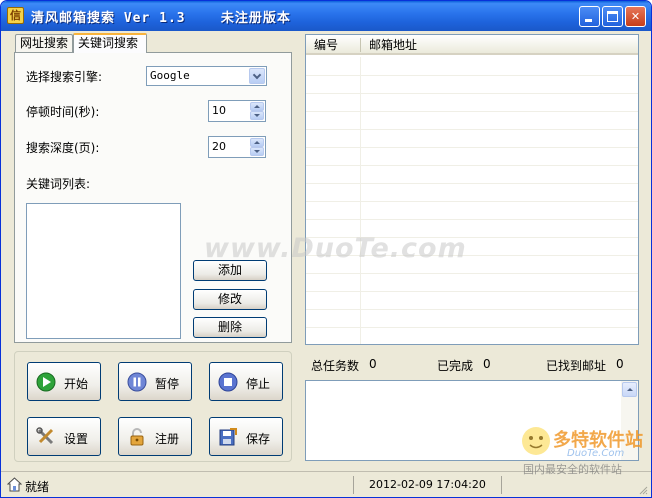 The width and height of the screenshot is (652, 498). I want to click on title-bar: 信 清风邮箱搜索 Ver 1.3 未注册版本 ✕, so click(326, 16).